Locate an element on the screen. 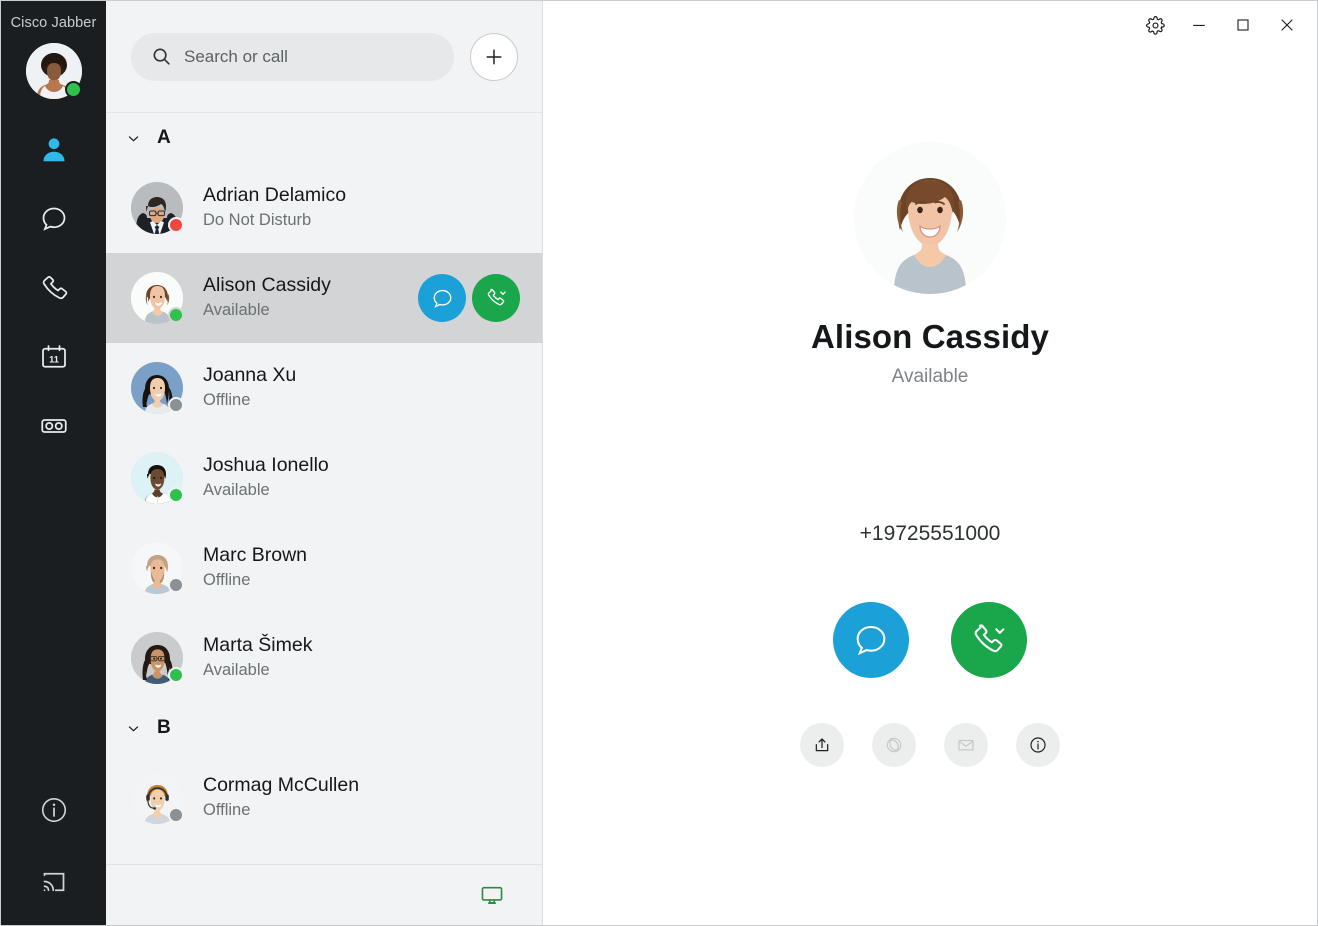 The width and height of the screenshot is (1318, 926). sidebar-item-share-screen is located at coordinates (54, 882).